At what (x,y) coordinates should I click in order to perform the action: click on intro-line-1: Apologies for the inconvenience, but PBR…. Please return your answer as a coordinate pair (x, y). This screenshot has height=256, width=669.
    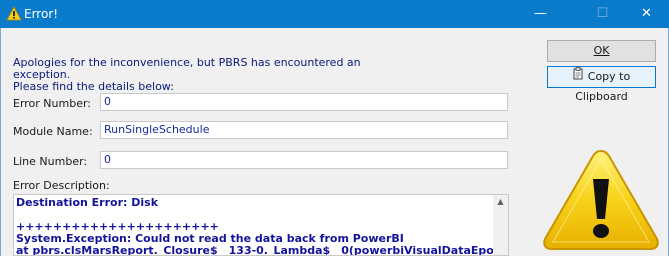
    Looking at the image, I should click on (187, 68).